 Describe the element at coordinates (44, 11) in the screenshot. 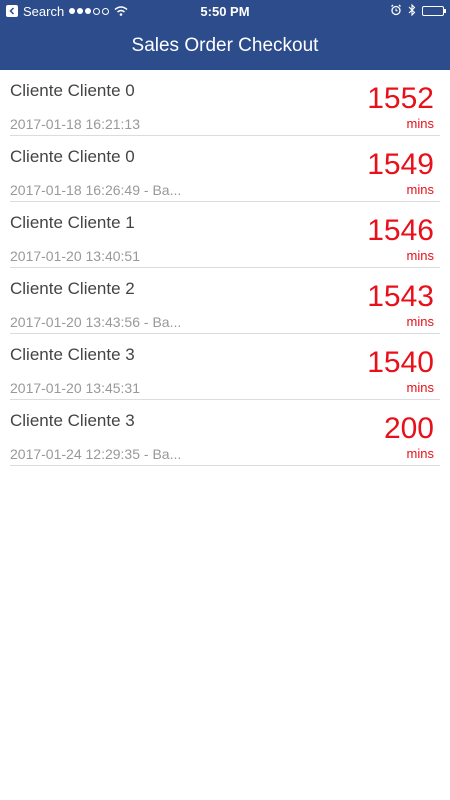

I see `back-label: Search` at that location.